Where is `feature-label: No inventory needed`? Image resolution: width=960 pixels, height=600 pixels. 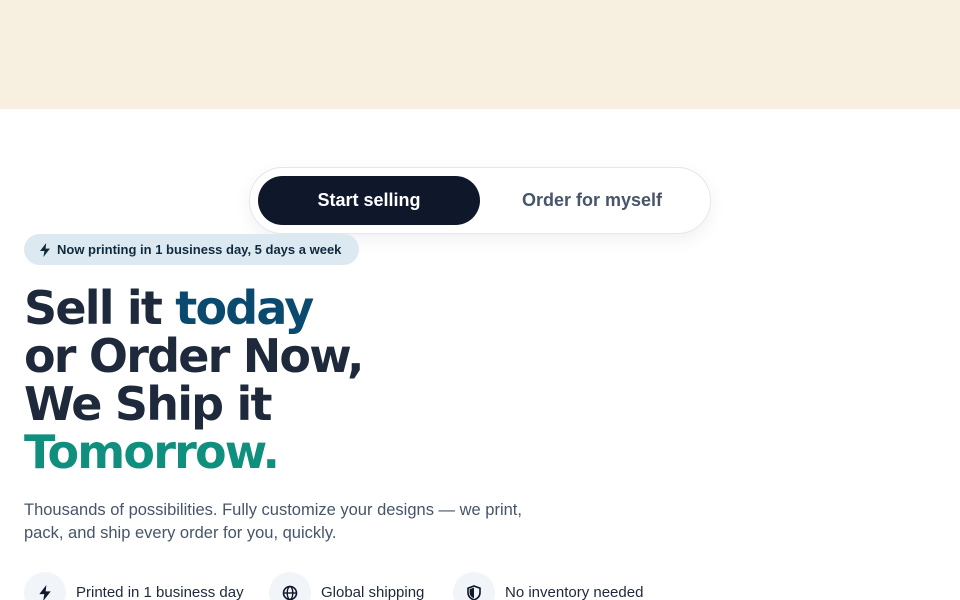 feature-label: No inventory needed is located at coordinates (574, 592).